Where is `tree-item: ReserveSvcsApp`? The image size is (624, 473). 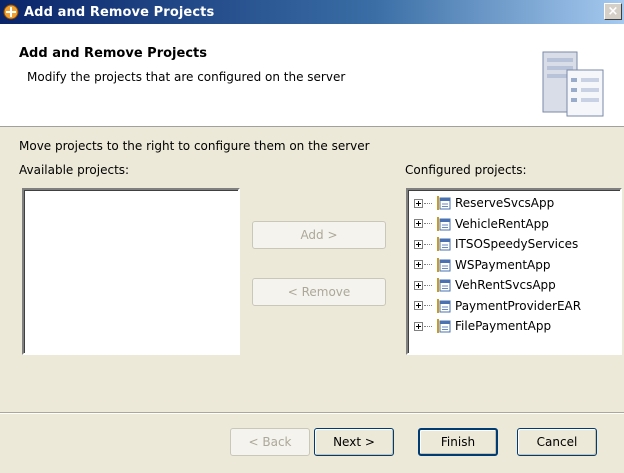
tree-item: ReserveSvcsApp is located at coordinates (514, 203).